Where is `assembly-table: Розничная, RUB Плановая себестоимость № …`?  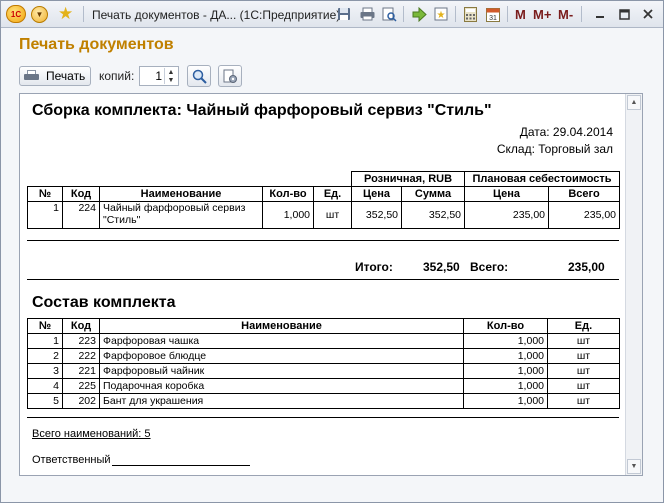 assembly-table: Розничная, RUB Плановая себестоимость № … is located at coordinates (324, 200).